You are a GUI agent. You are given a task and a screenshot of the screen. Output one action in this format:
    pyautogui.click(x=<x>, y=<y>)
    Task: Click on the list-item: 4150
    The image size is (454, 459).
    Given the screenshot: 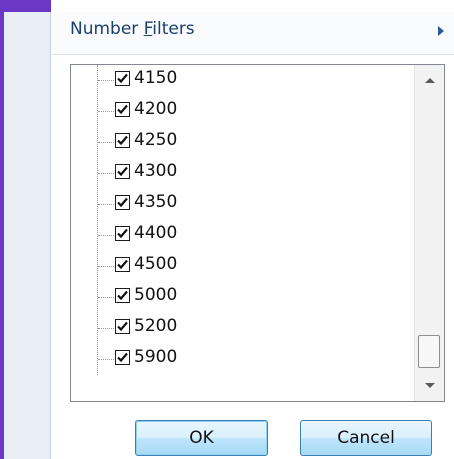 What is the action you would take?
    pyautogui.click(x=241, y=80)
    